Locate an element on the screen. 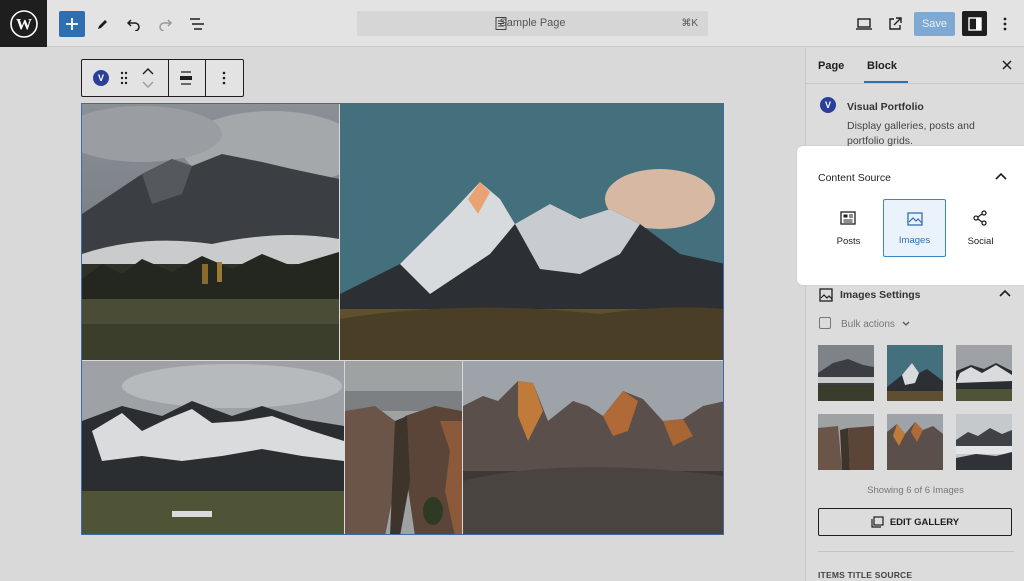  images-count: Showing 6 of 6 Images is located at coordinates (915, 490).